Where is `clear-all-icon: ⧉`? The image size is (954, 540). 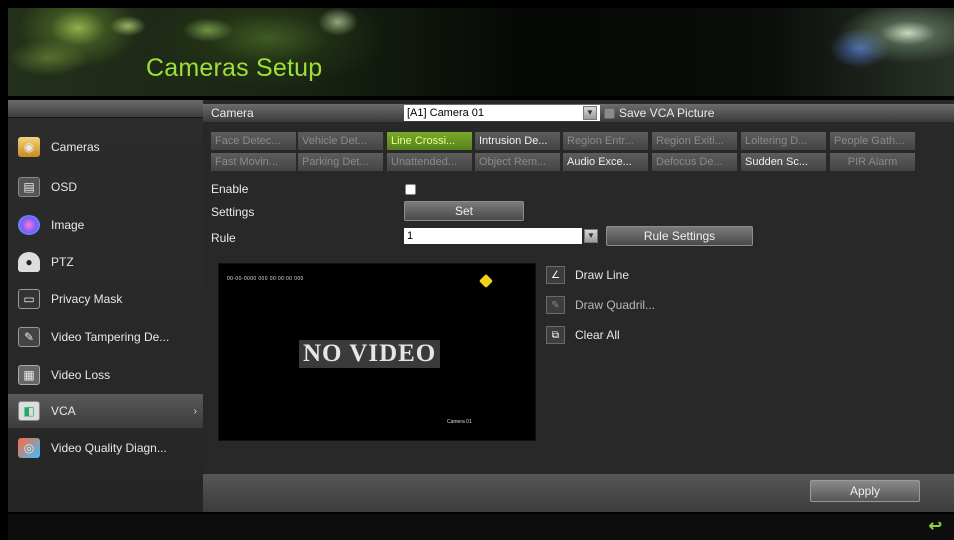 clear-all-icon: ⧉ is located at coordinates (555, 335).